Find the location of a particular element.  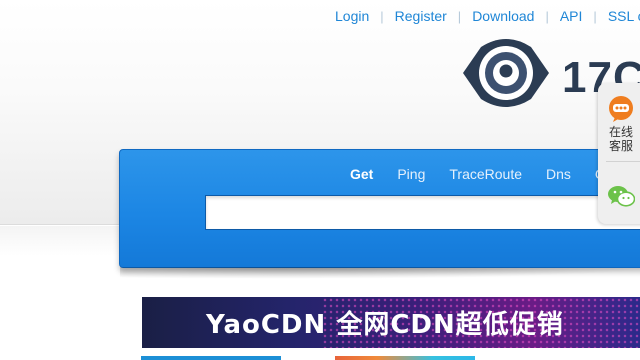

widget-divider is located at coordinates (623, 161).